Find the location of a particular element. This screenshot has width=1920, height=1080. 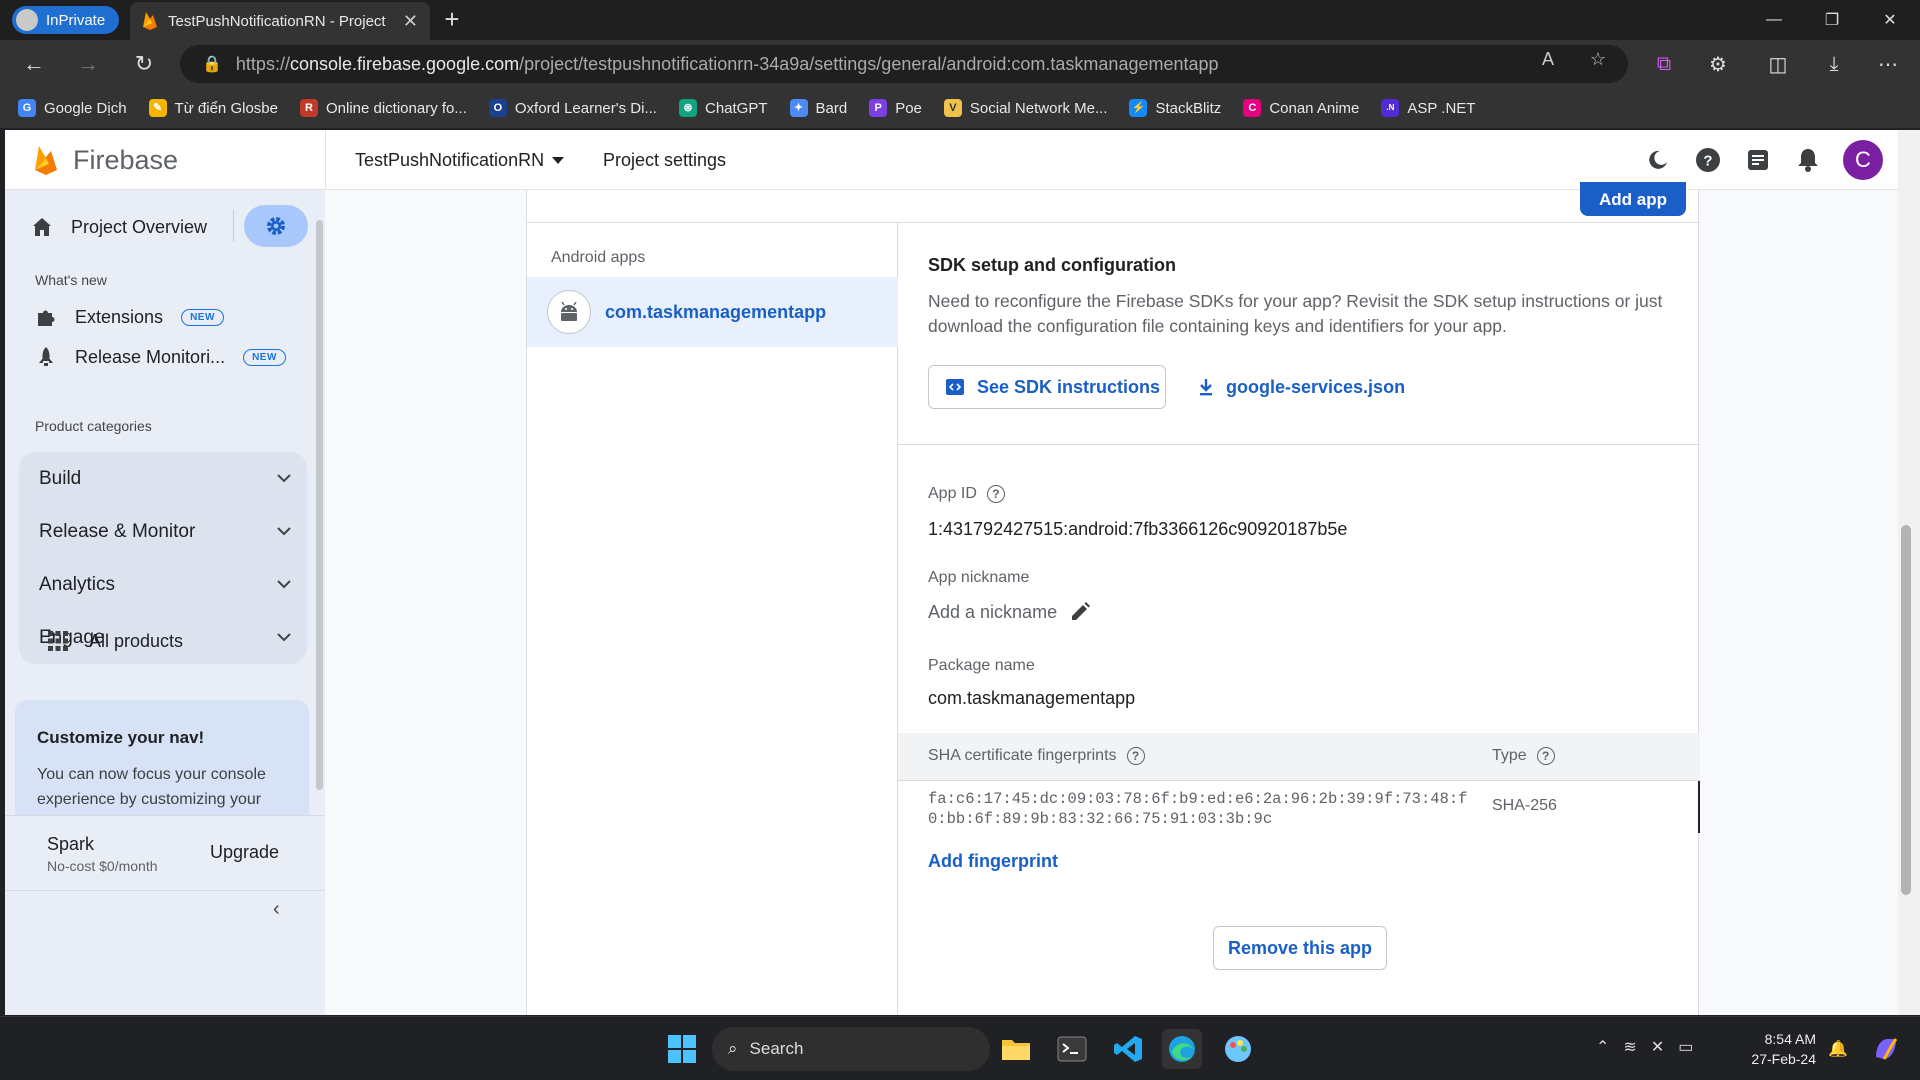

taskbar-search: ⌕ Search is located at coordinates (851, 1049).